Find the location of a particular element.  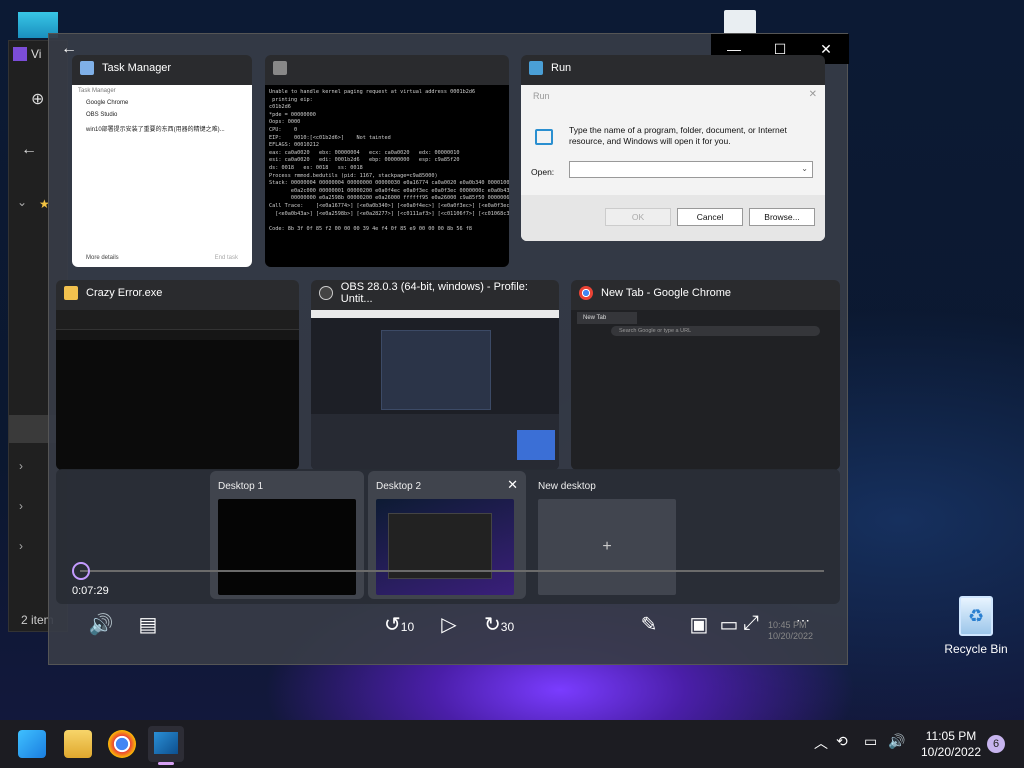

clock-date: 10/20/2022 is located at coordinates (951, 752).